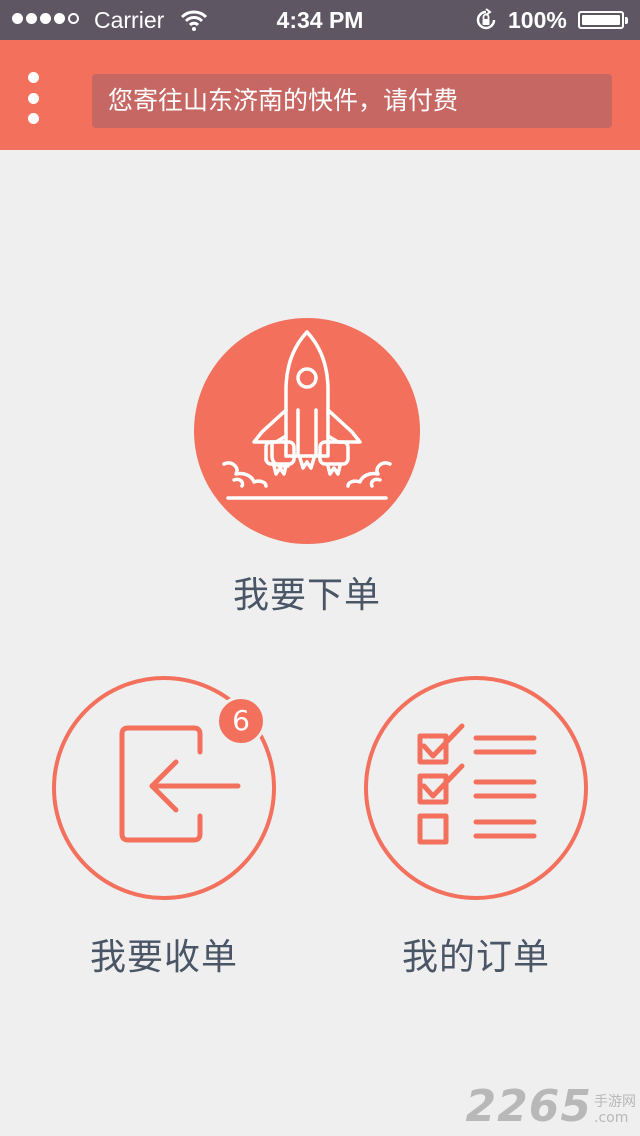 The width and height of the screenshot is (640, 1136). Describe the element at coordinates (163, 957) in the screenshot. I see `receive-order-label: 我要收单` at that location.